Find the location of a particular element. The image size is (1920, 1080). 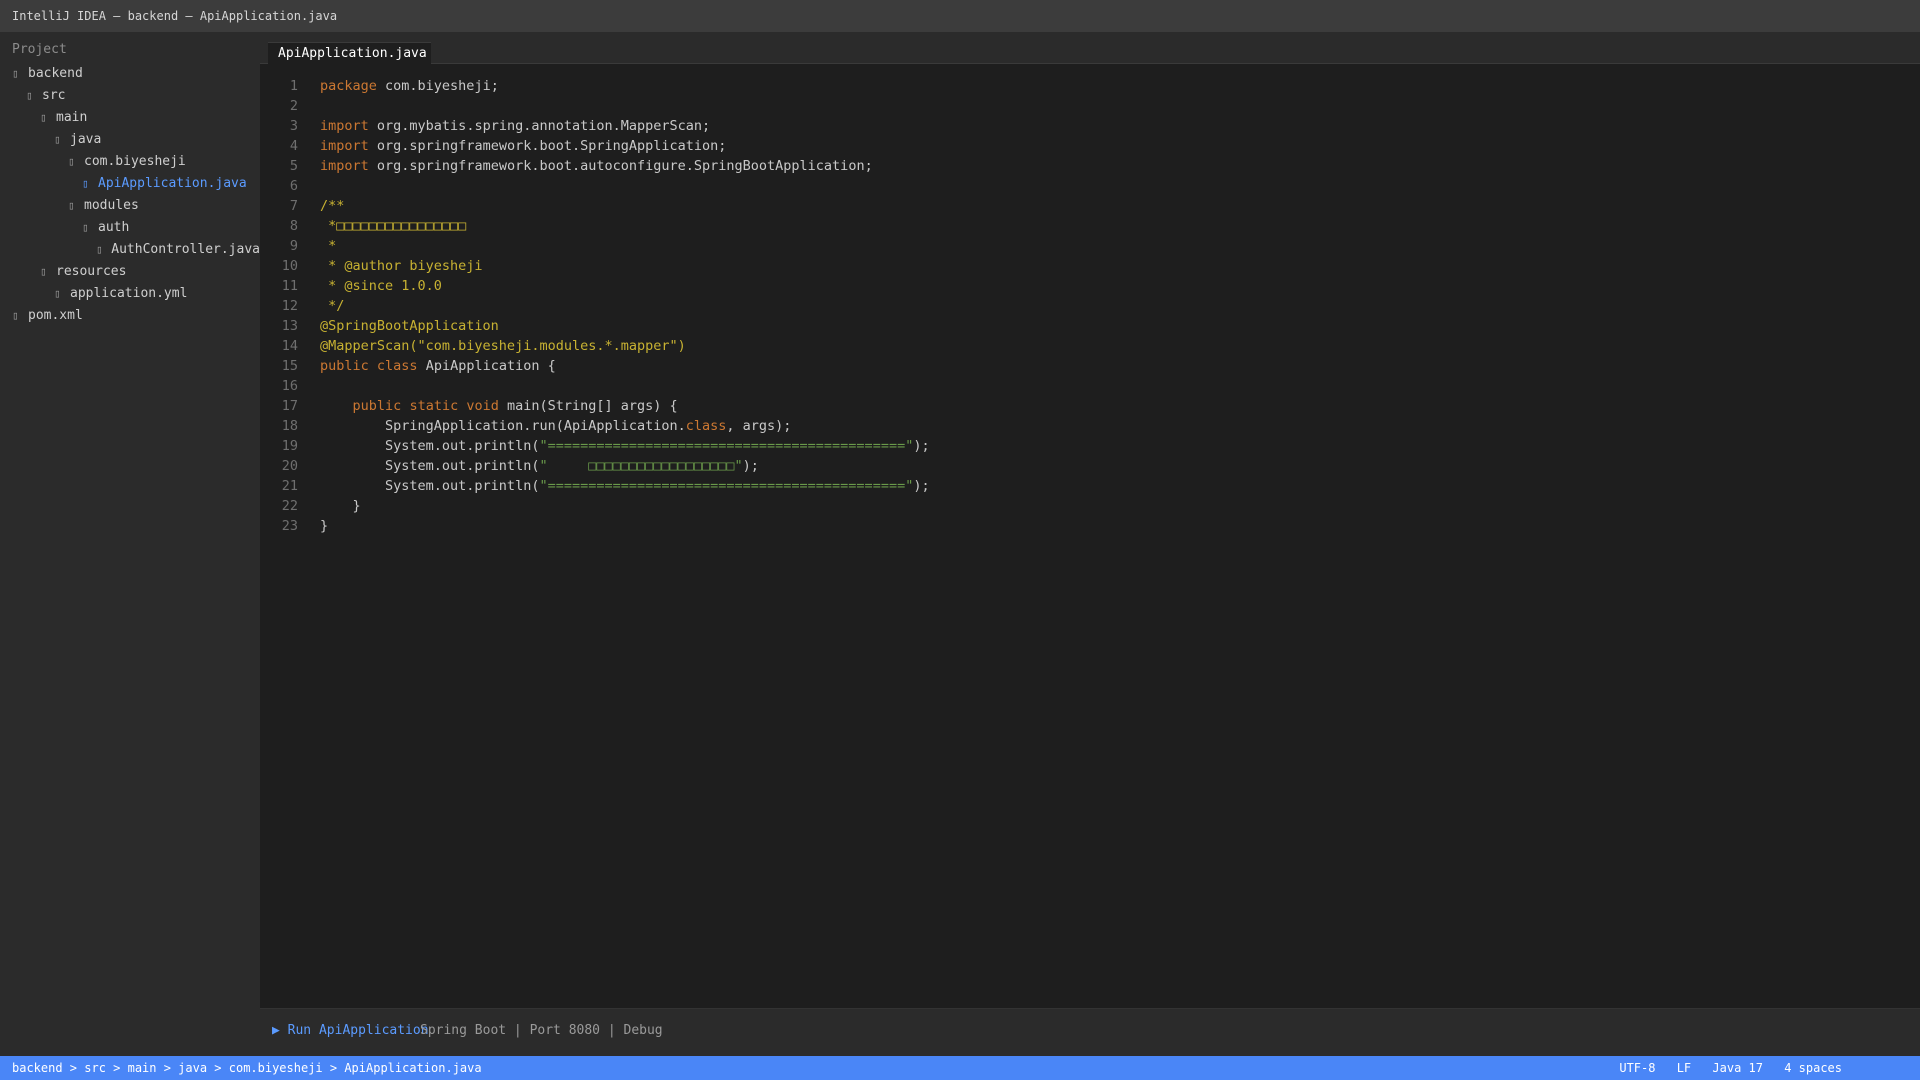

tree-item: ▯ AuthController.java is located at coordinates (130, 250).